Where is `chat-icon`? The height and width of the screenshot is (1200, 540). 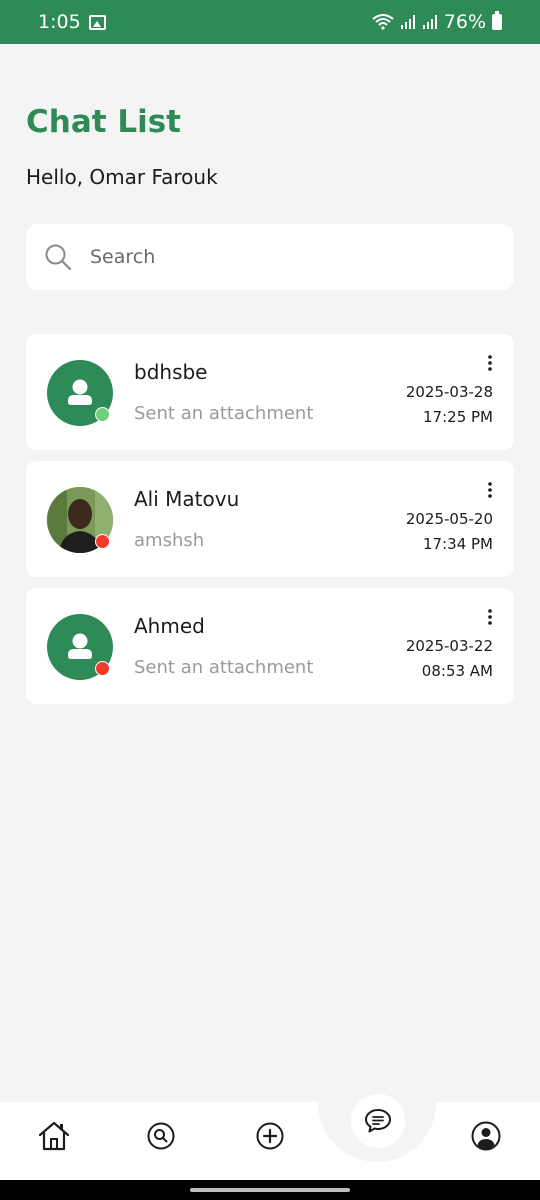 chat-icon is located at coordinates (378, 1121).